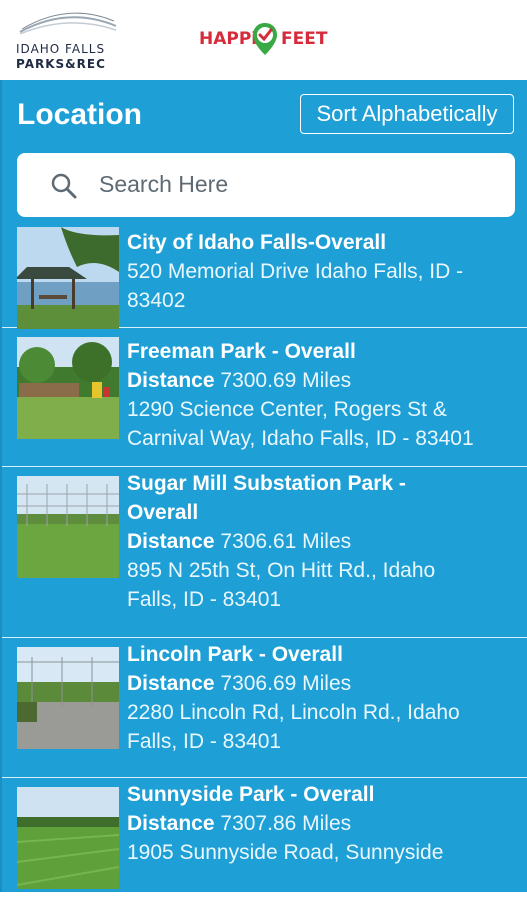  Describe the element at coordinates (61, 64) in the screenshot. I see `logo-text-line2: PARKS&REC` at that location.